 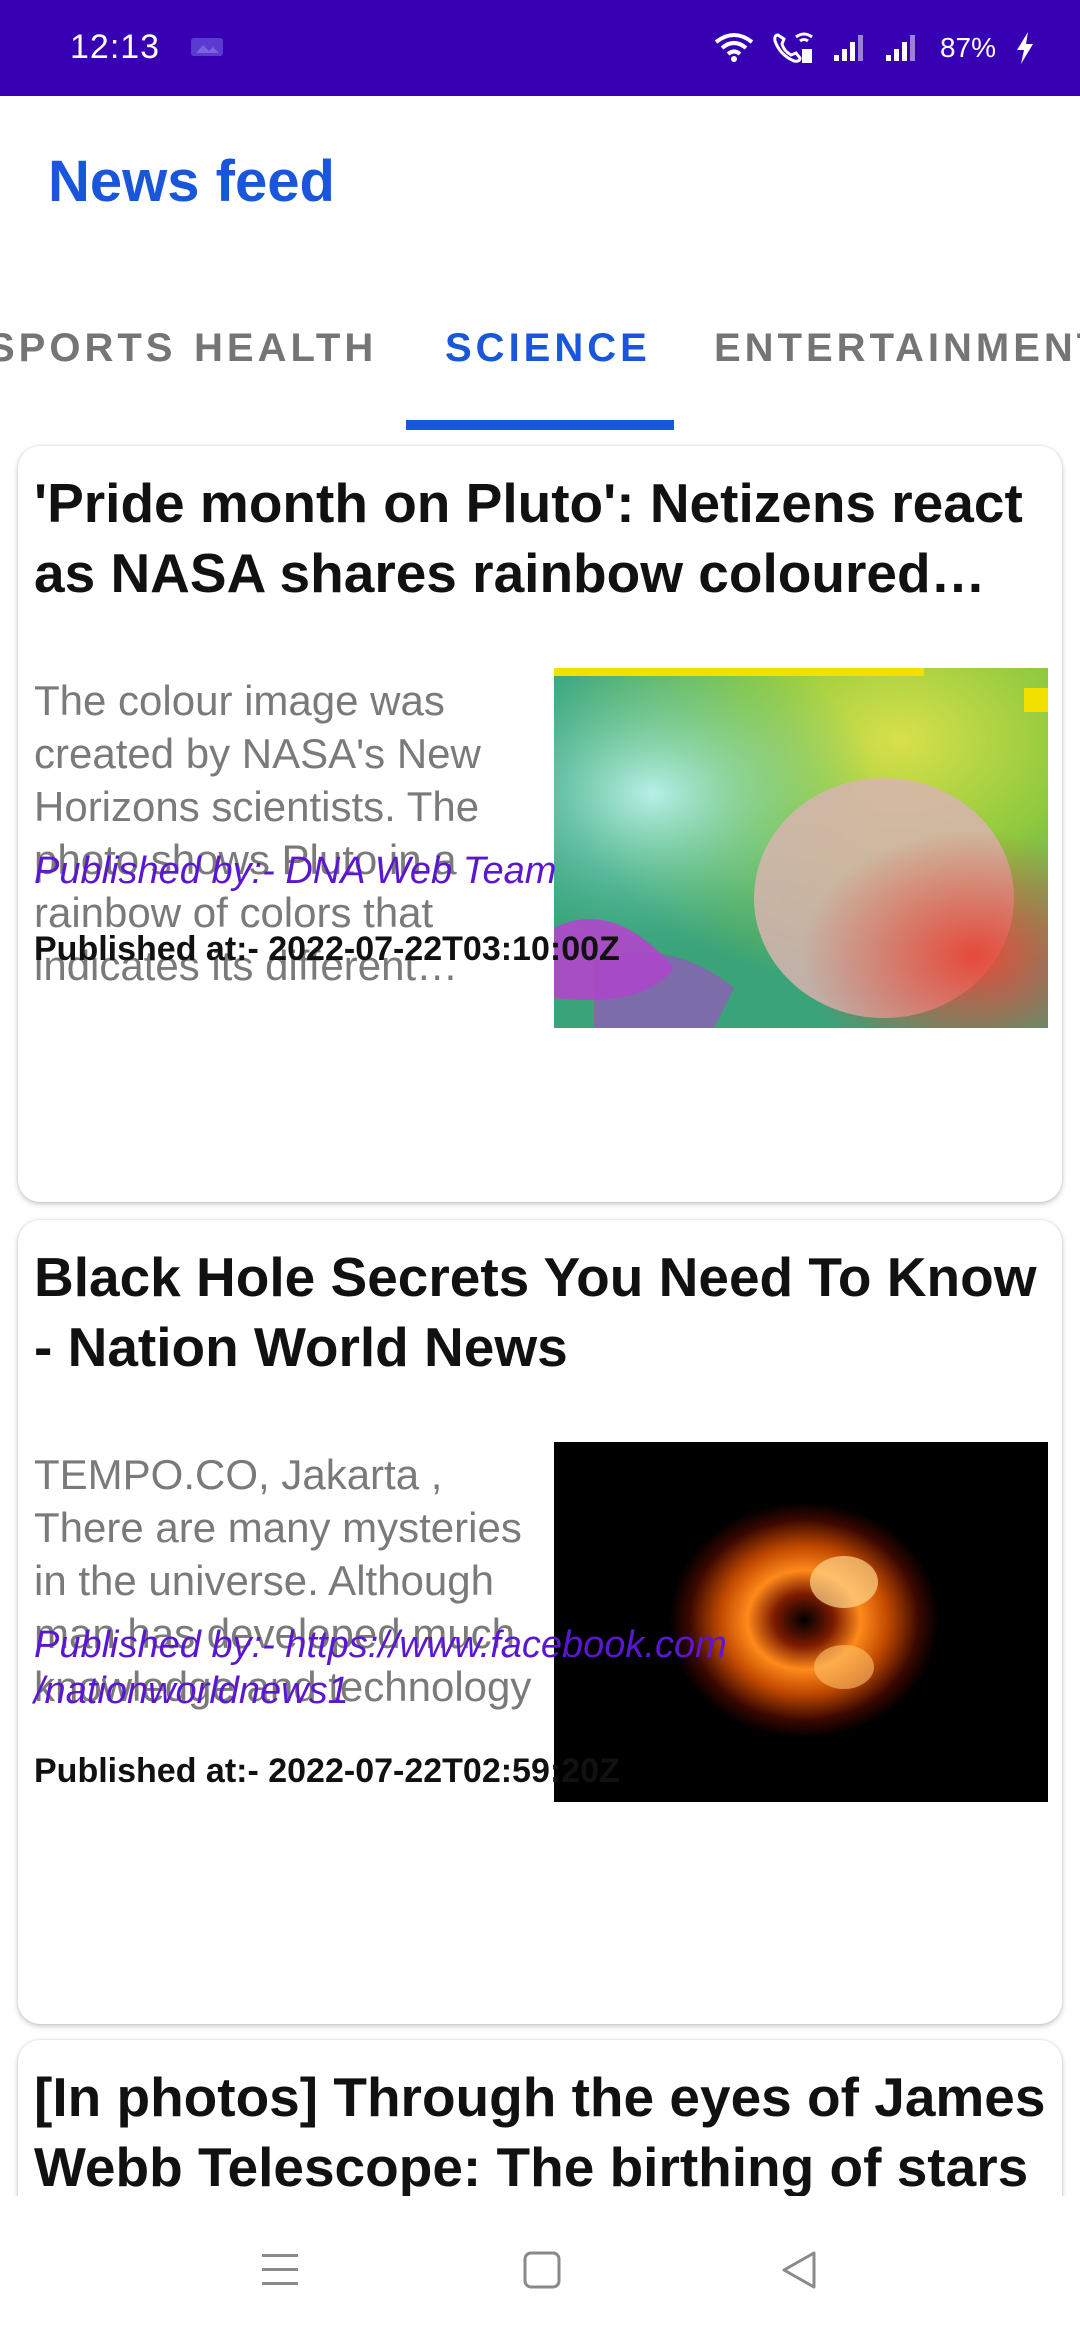 I want to click on home-square-icon, so click(x=542, y=2270).